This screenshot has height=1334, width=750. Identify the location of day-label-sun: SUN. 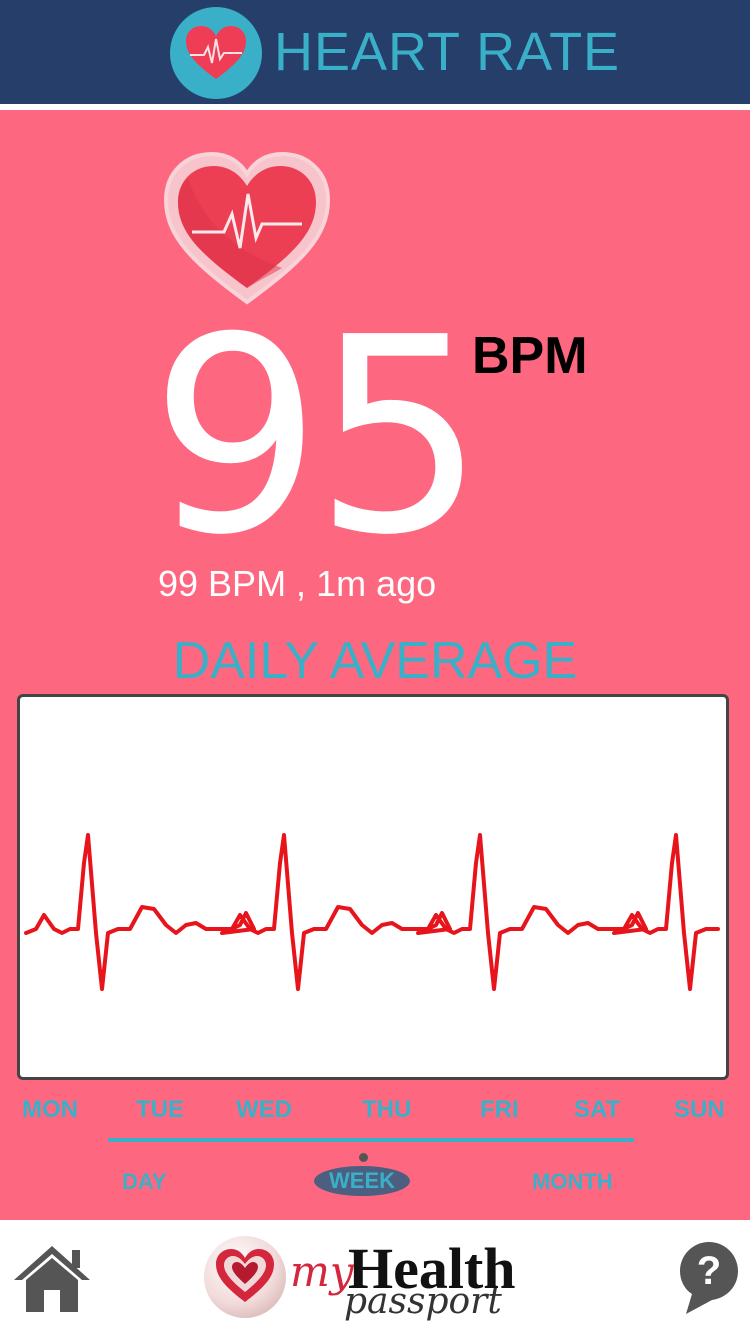
(699, 1110).